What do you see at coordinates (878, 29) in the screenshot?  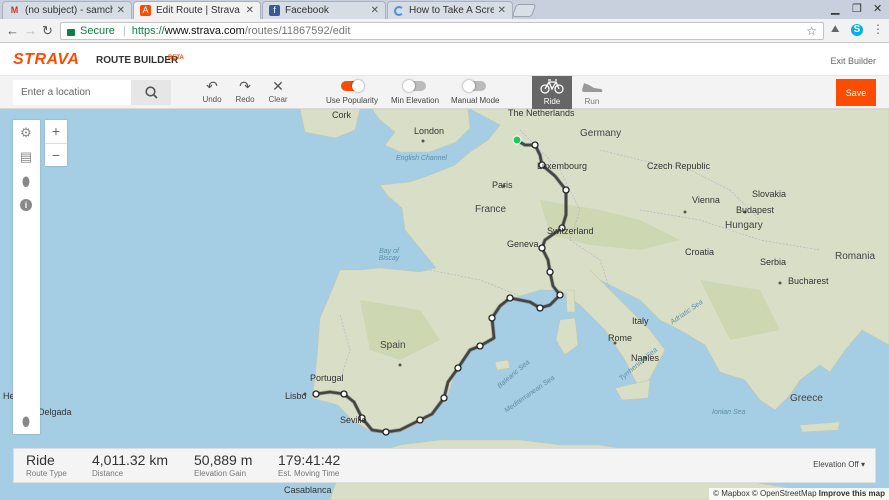 I see `menu-icon: ⋮` at bounding box center [878, 29].